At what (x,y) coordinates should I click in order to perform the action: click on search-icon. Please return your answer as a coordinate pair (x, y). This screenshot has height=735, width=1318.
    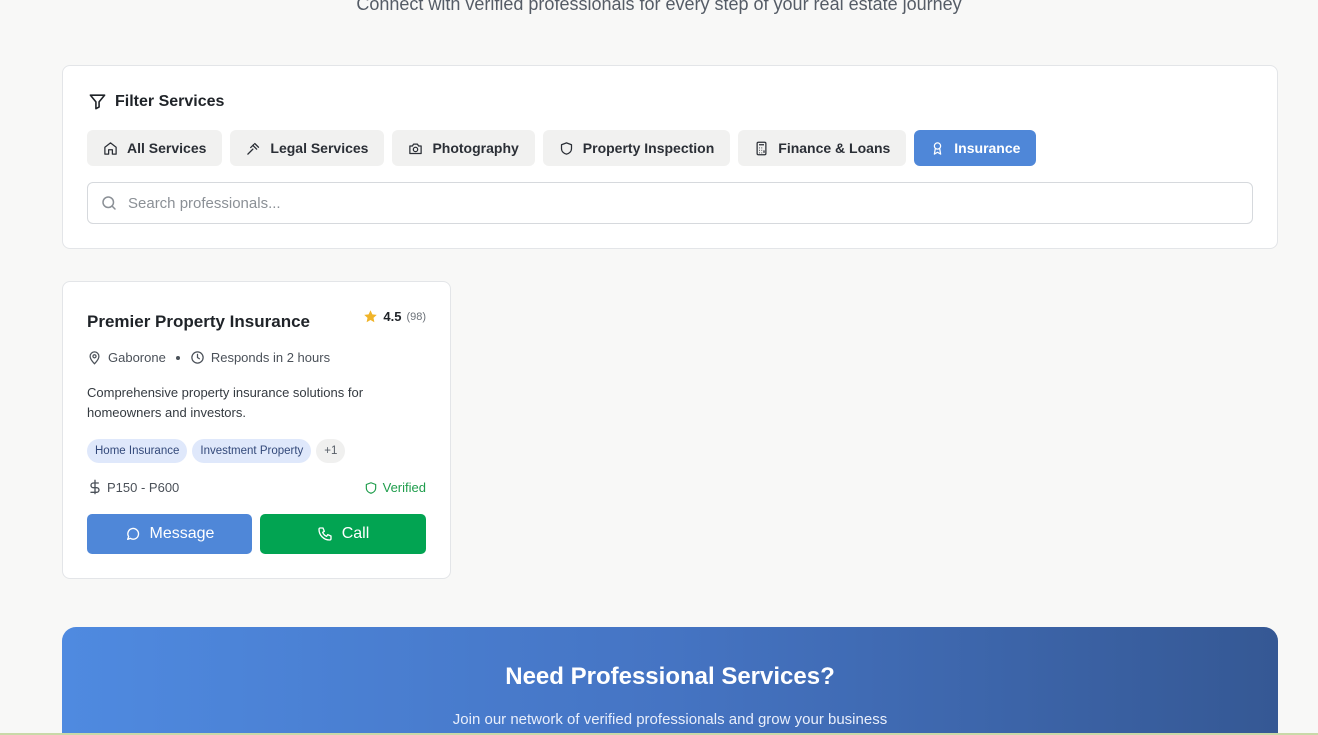
    Looking at the image, I should click on (109, 203).